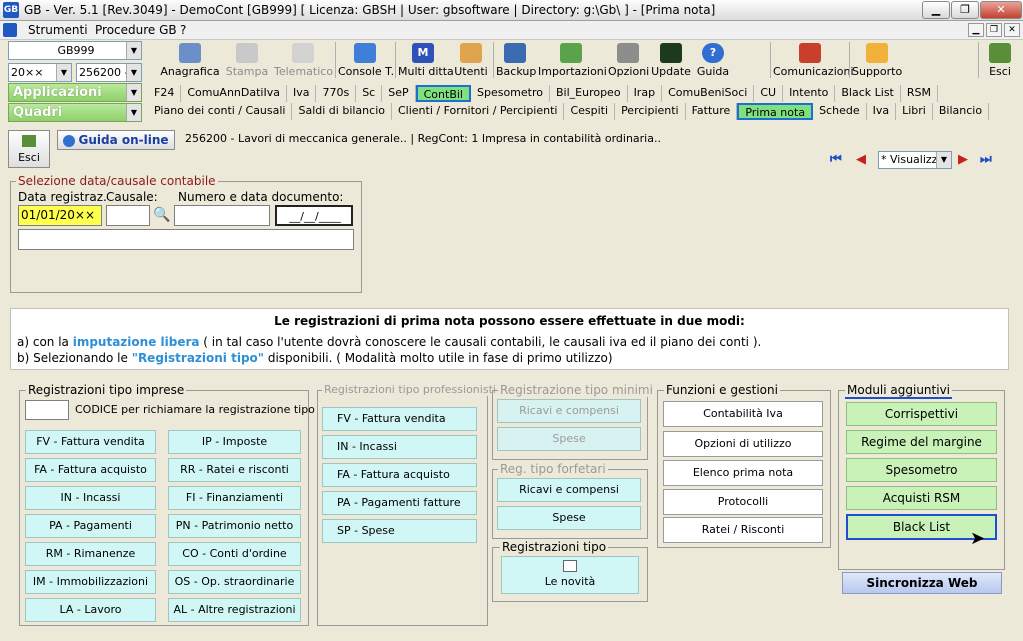  I want to click on tab-sep: SeP, so click(399, 93).